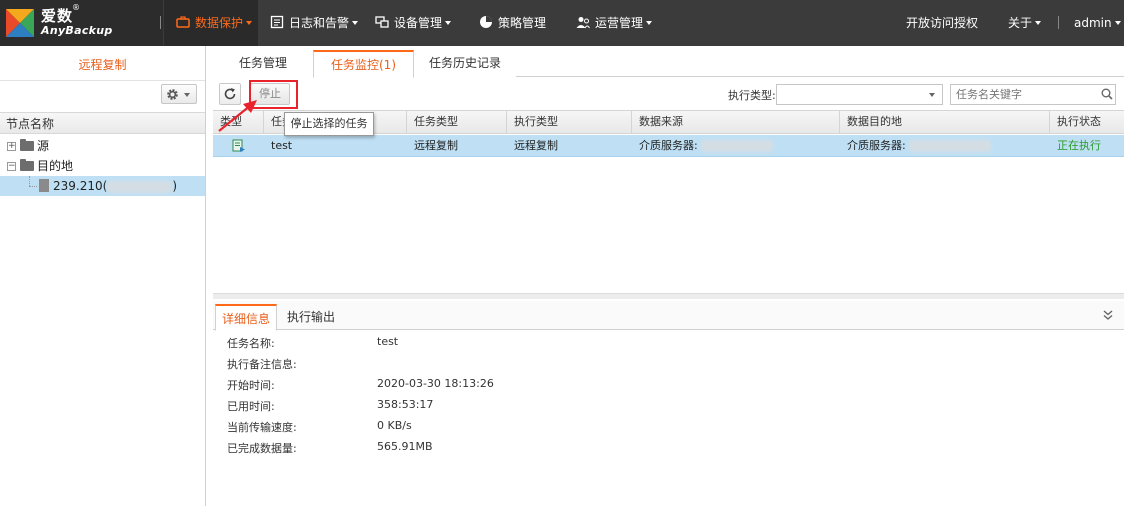 The width and height of the screenshot is (1124, 506). I want to click on nav-data-protection: 数据保护, so click(211, 23).